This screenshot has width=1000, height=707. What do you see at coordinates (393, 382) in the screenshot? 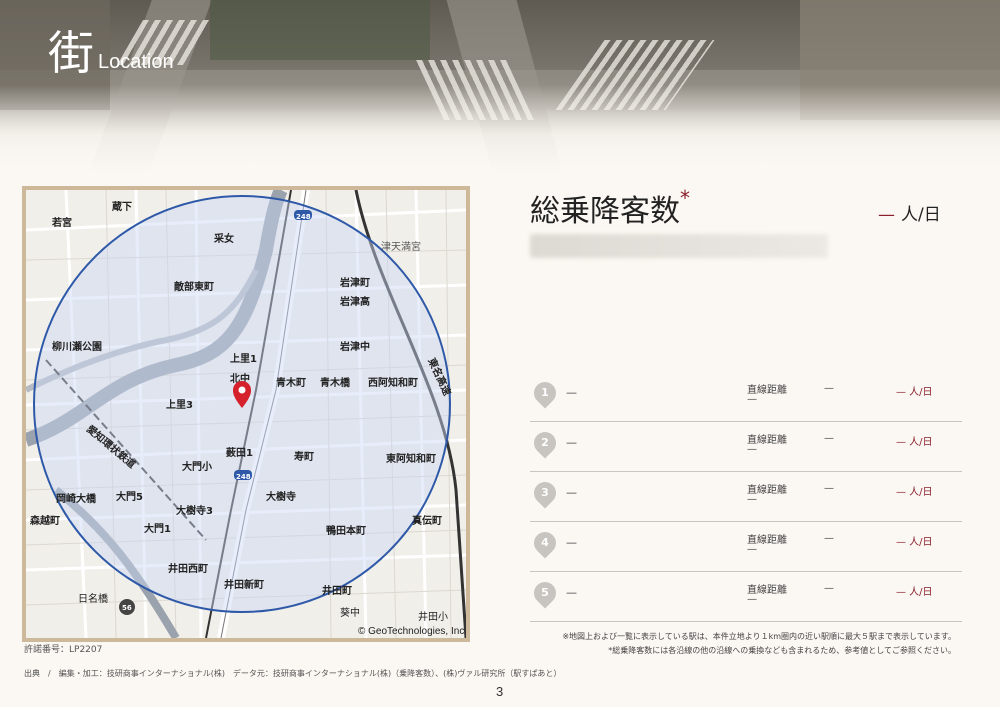
I see `map-label: 西阿知和町` at bounding box center [393, 382].